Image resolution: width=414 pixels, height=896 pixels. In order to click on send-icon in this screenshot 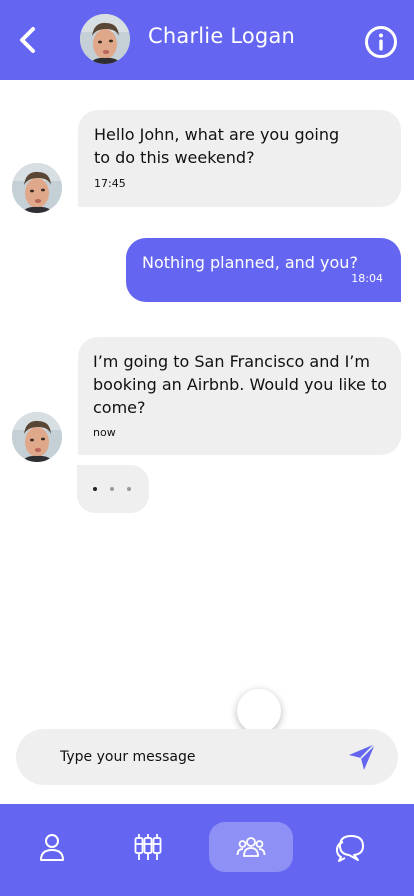, I will do `click(362, 756)`.